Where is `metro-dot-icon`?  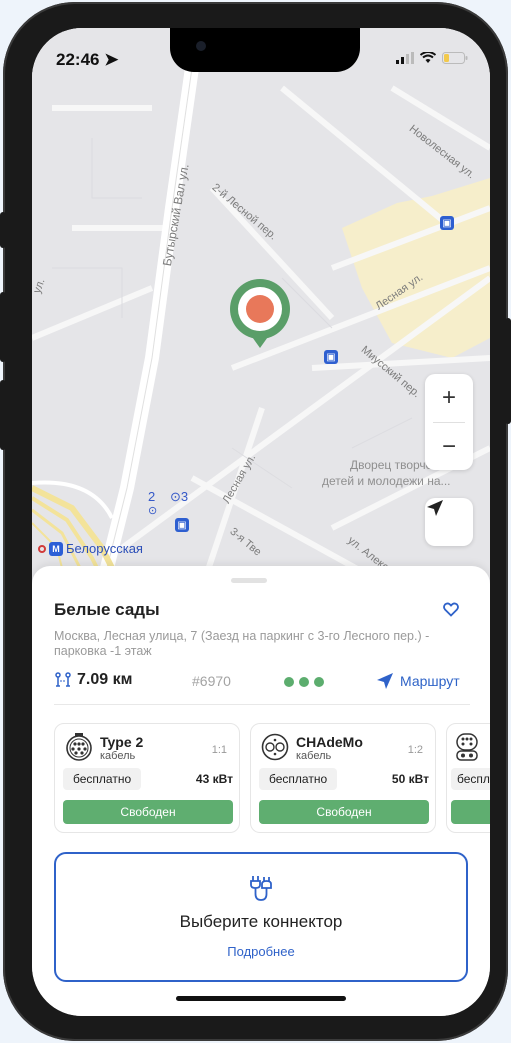
metro-dot-icon is located at coordinates (42, 548).